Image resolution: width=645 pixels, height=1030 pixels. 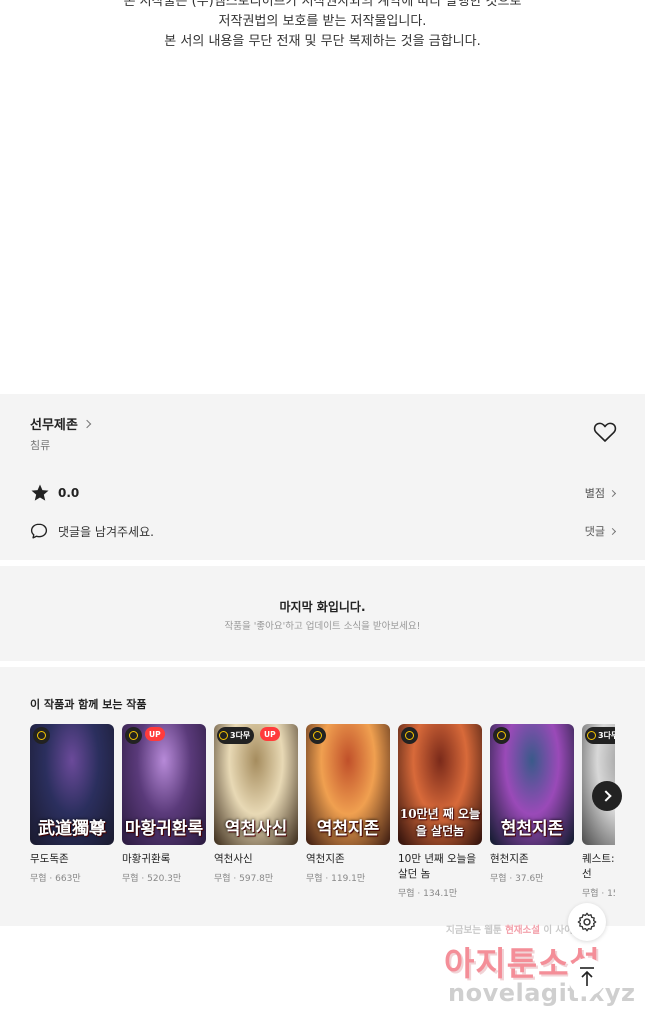 I want to click on watermark-tagline-part: 지금보는 웹툰, so click(x=474, y=930).